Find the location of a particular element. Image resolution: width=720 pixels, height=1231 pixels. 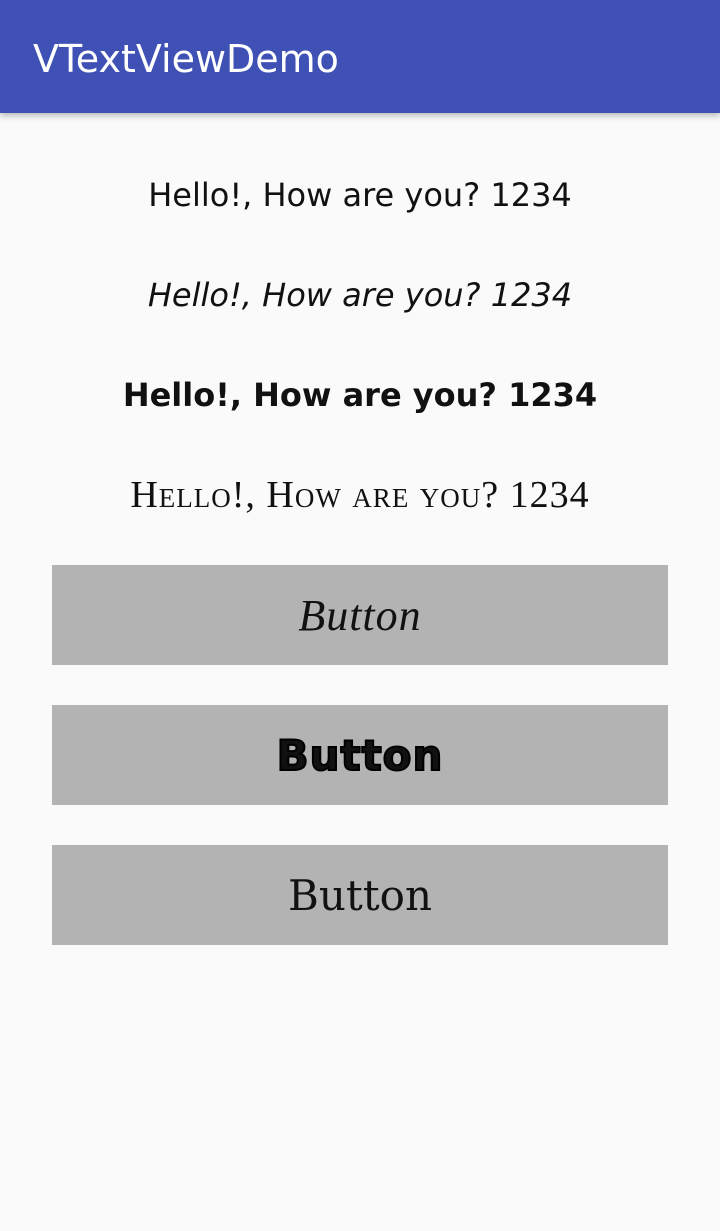

text-italic: Hello!, How are you? 1234 is located at coordinates (360, 295).